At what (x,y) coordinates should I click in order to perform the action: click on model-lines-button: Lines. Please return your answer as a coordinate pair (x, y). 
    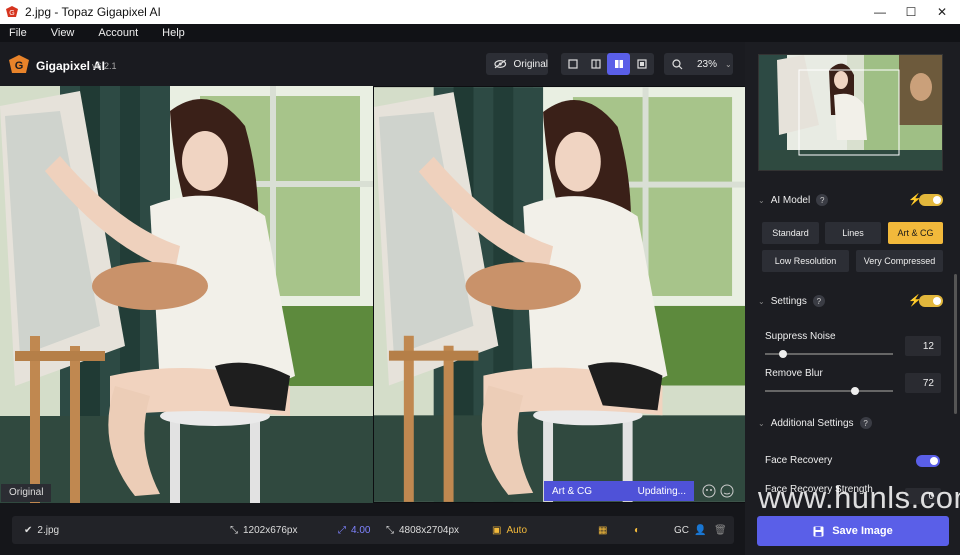
    Looking at the image, I should click on (853, 233).